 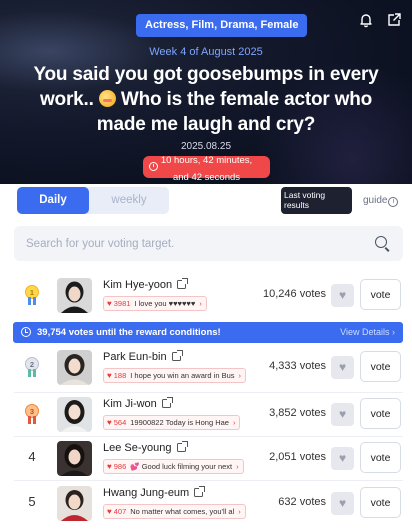 I want to click on comment-count: 188, so click(x=120, y=375).